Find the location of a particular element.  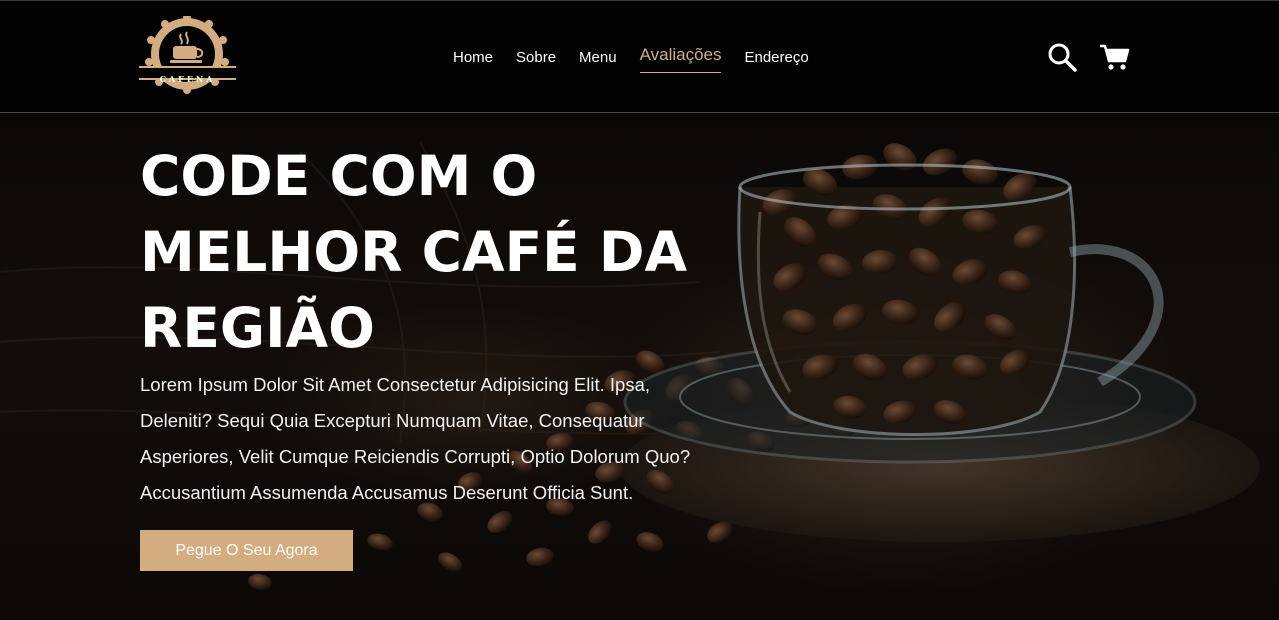

nav-sobre: Sobre is located at coordinates (536, 61).